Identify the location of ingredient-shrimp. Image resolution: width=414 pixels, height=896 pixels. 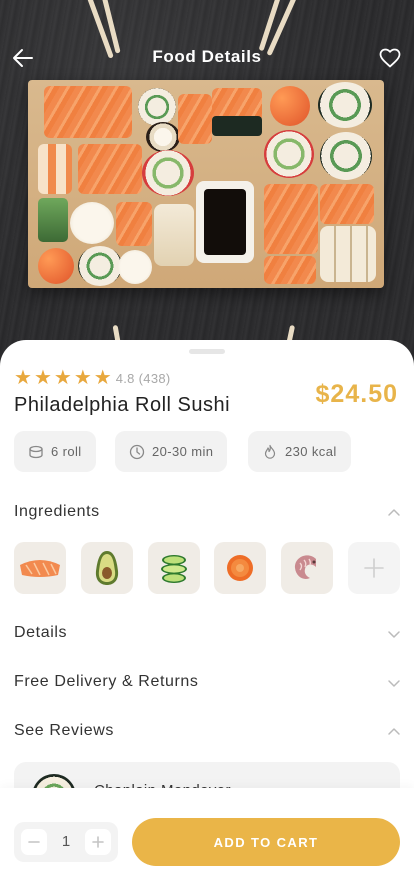
(307, 568).